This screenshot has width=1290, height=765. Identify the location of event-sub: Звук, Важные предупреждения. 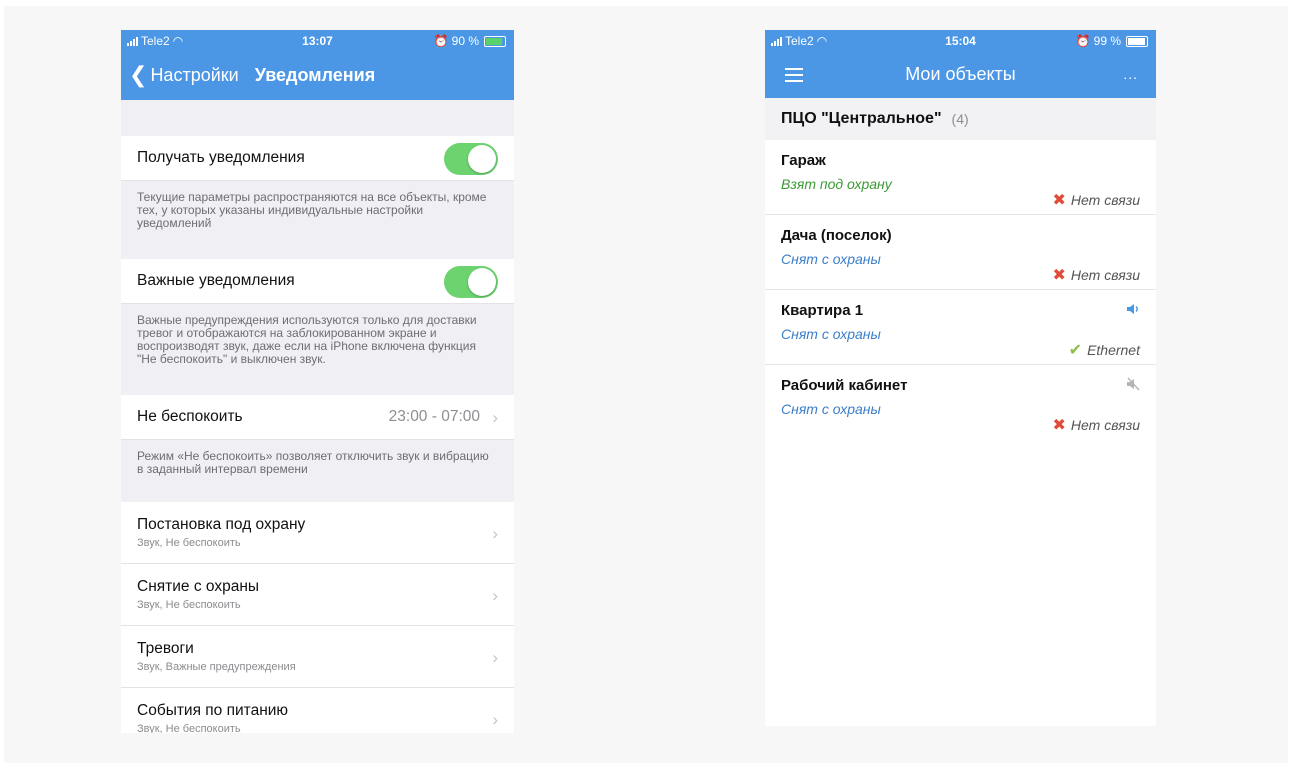
(216, 667).